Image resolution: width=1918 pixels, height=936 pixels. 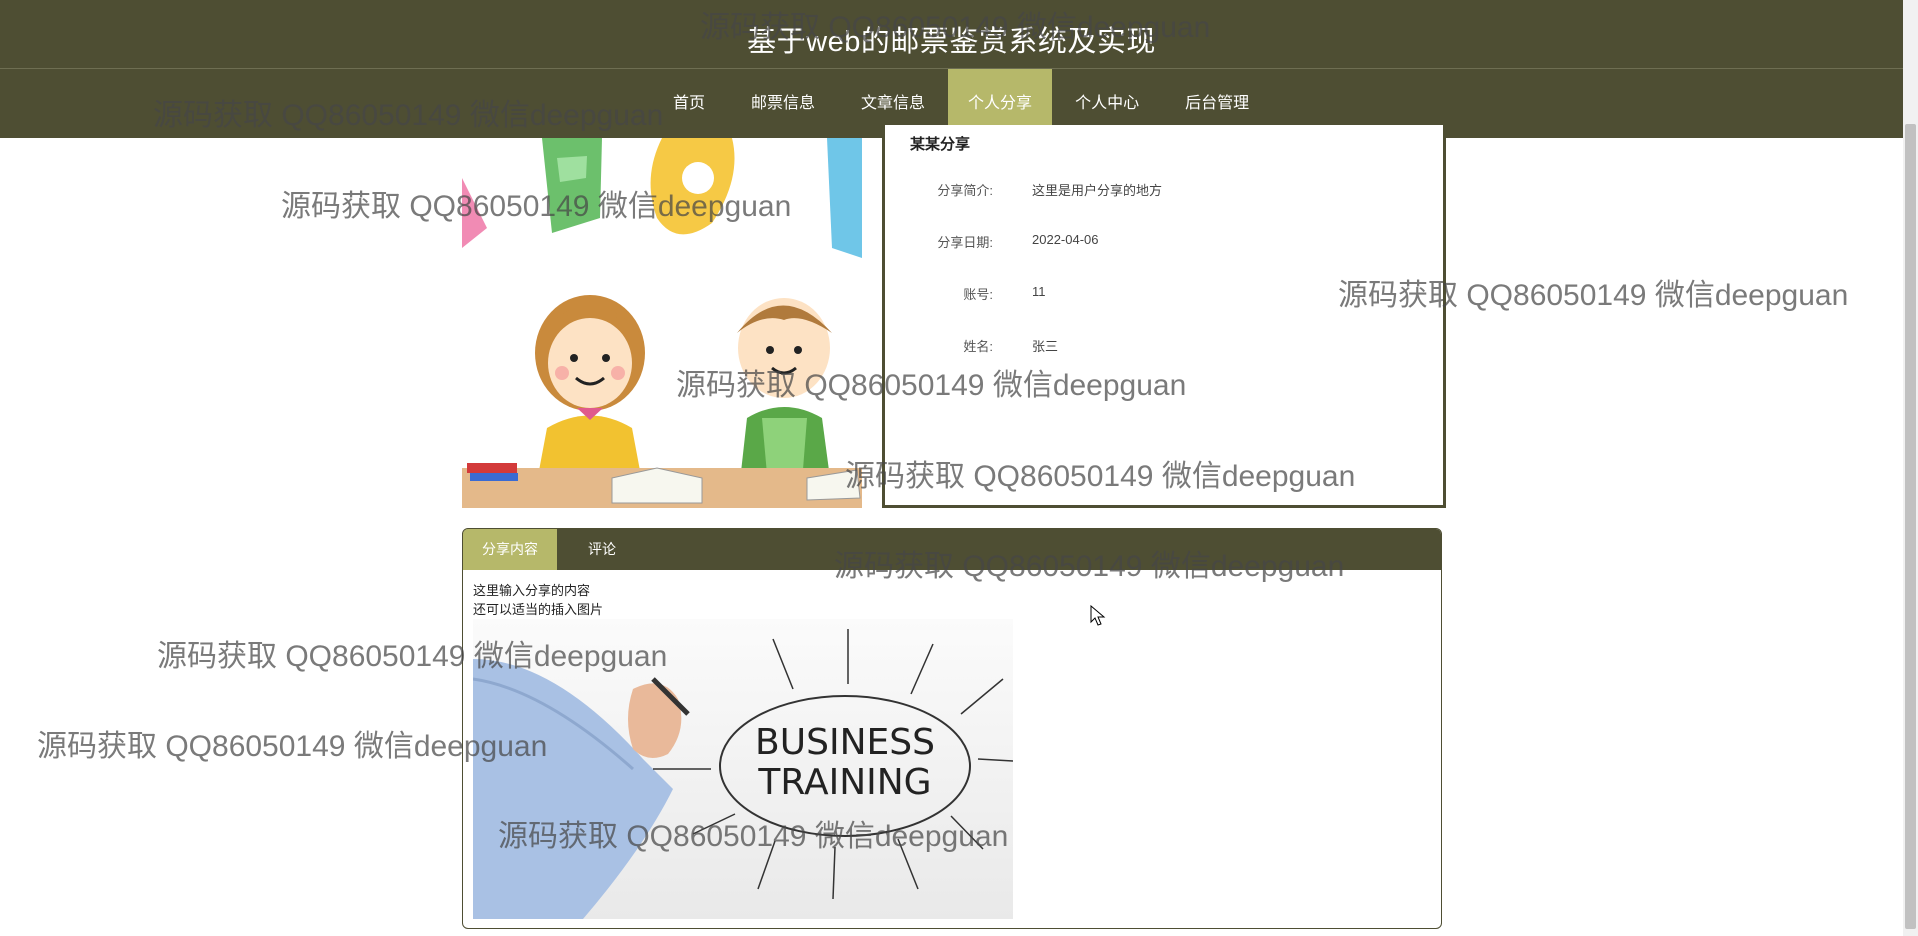 I want to click on business-training-illustration: BUSINESS TRAINING, so click(x=743, y=769).